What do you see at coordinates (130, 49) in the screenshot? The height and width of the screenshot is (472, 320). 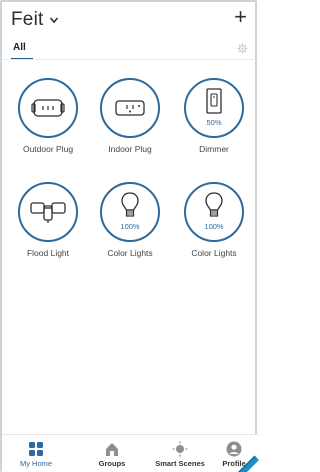 I see `filter-tabs: All` at bounding box center [130, 49].